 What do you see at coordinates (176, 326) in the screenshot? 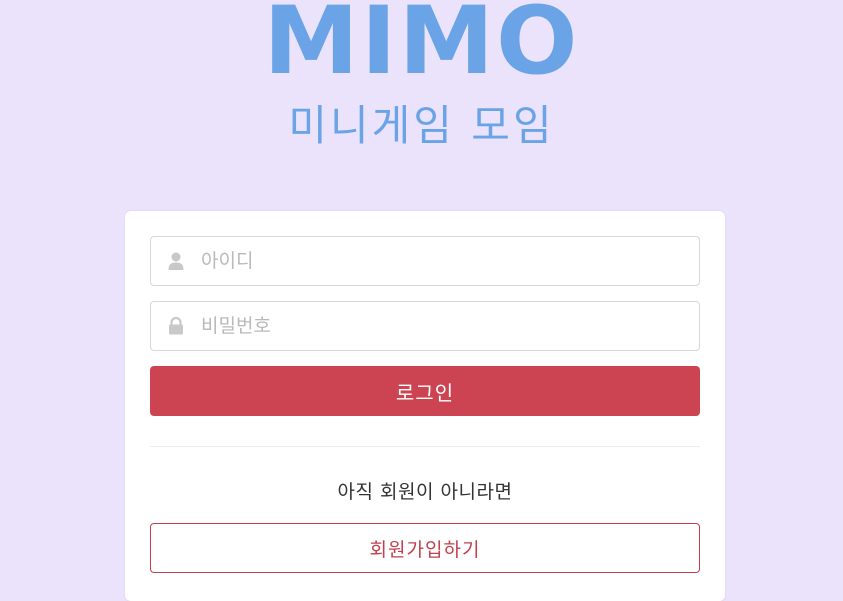
I see `lock-icon` at bounding box center [176, 326].